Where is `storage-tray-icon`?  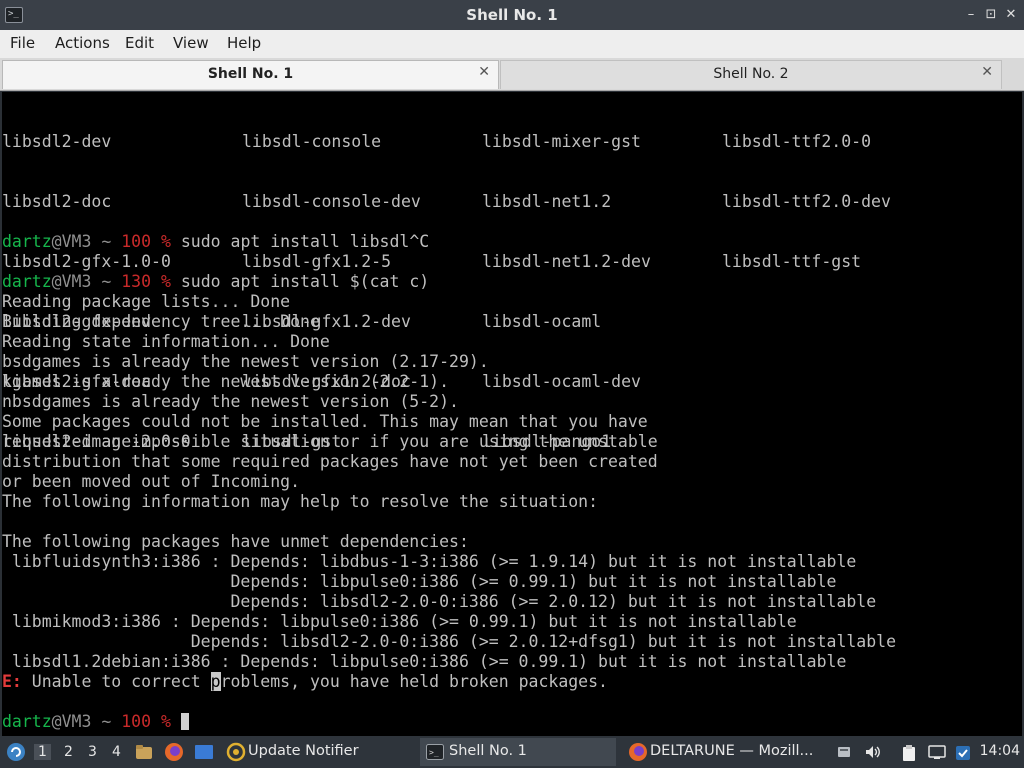 storage-tray-icon is located at coordinates (844, 752).